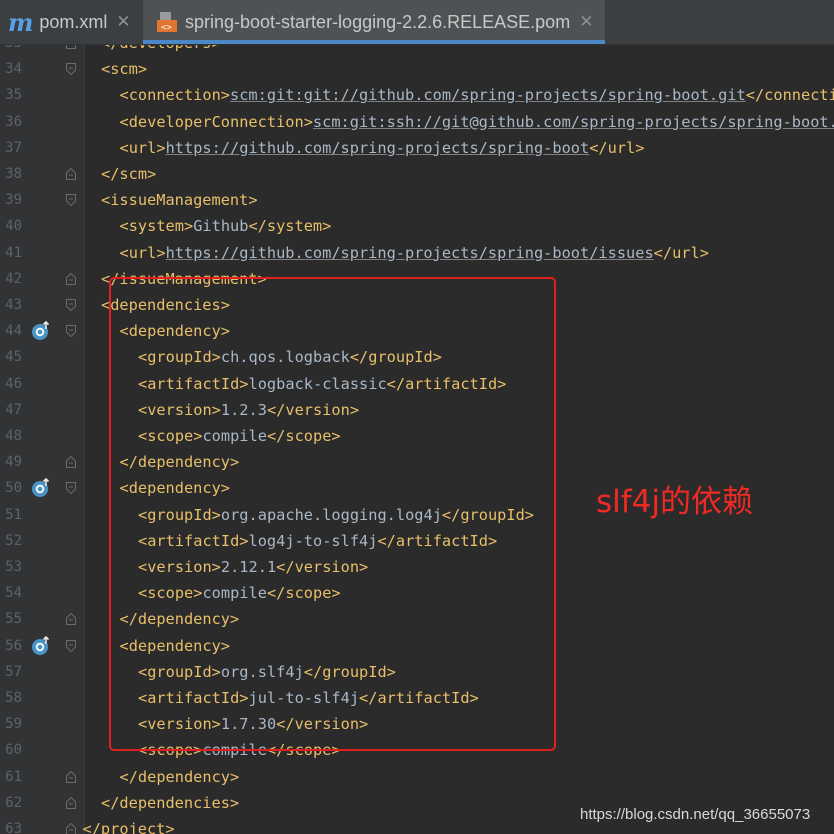 This screenshot has height=834, width=834. I want to click on code-text: <issueManagement>, so click(179, 200).